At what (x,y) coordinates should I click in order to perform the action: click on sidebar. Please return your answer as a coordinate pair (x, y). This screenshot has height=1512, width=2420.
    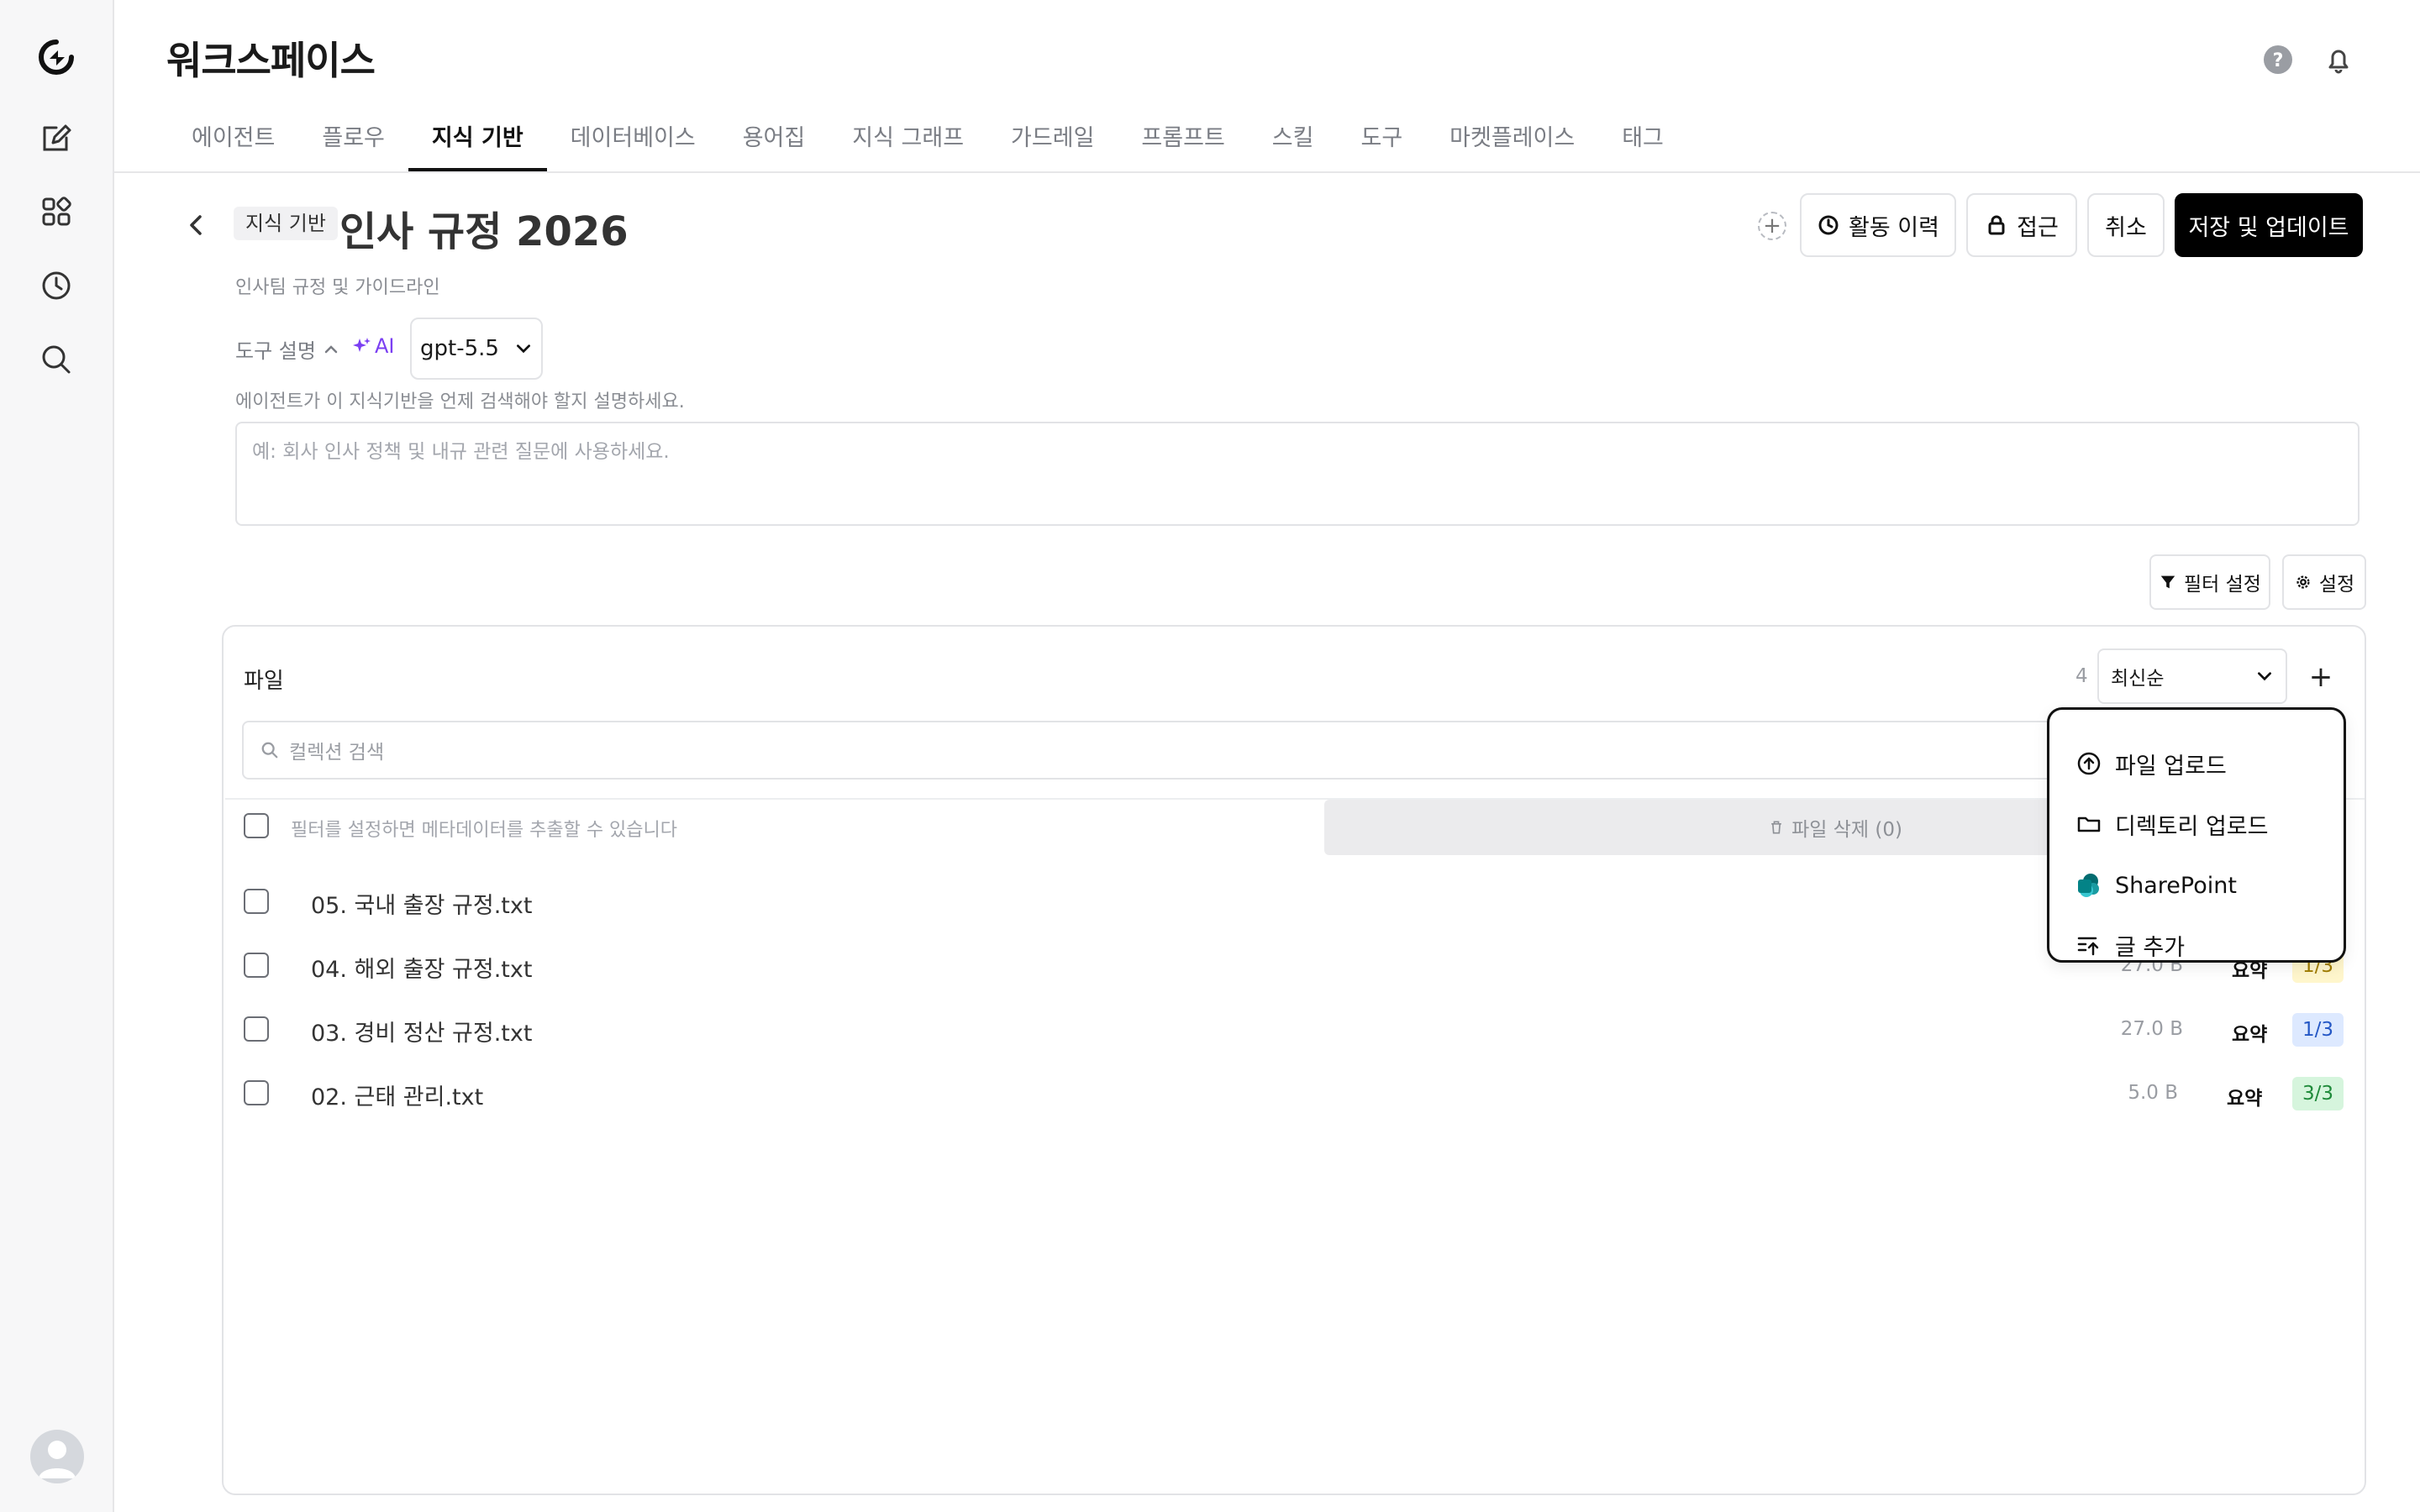
    Looking at the image, I should click on (57, 756).